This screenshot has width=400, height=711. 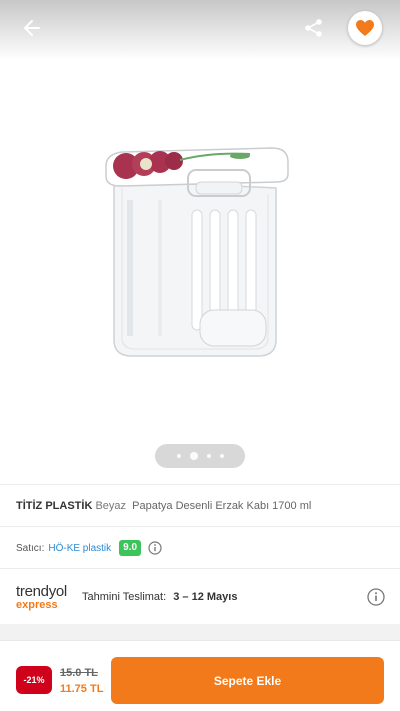 I want to click on trendyol-express-logo: trendyol express, so click(x=45, y=597).